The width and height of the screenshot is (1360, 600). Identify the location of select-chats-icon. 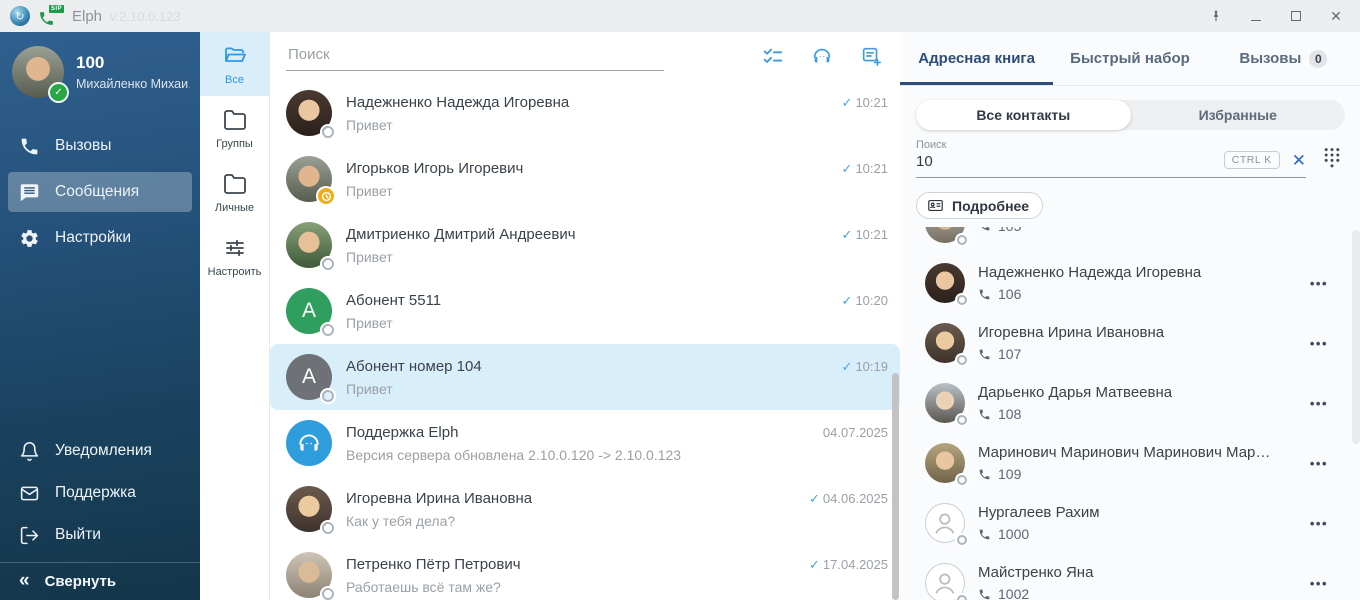
(773, 56).